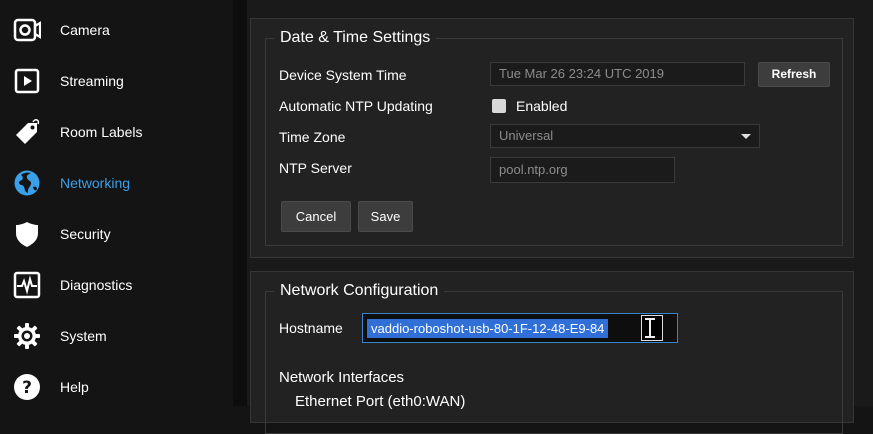  I want to click on hostname-value: vaddio-roboshot-usb-80-1F-12-48-E9-84, so click(488, 328).